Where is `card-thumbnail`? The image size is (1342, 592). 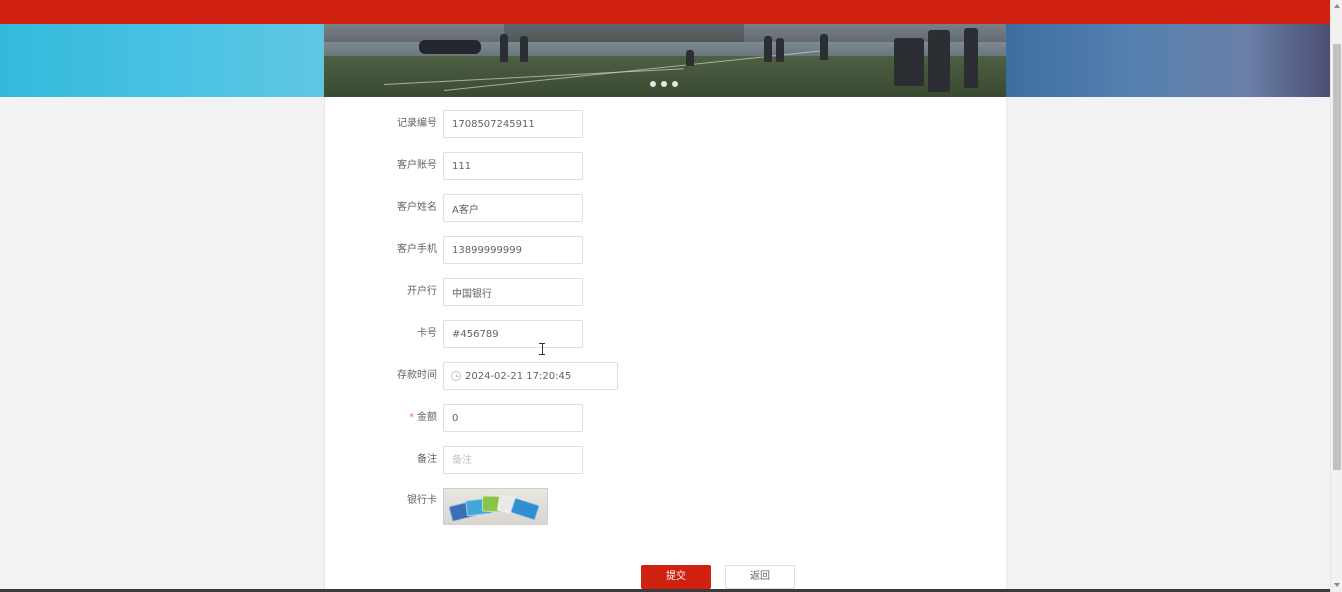 card-thumbnail is located at coordinates (525, 509).